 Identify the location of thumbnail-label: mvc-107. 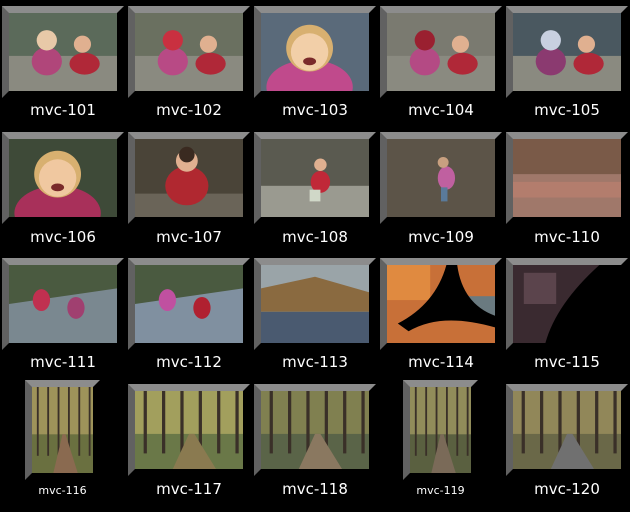
(189, 237).